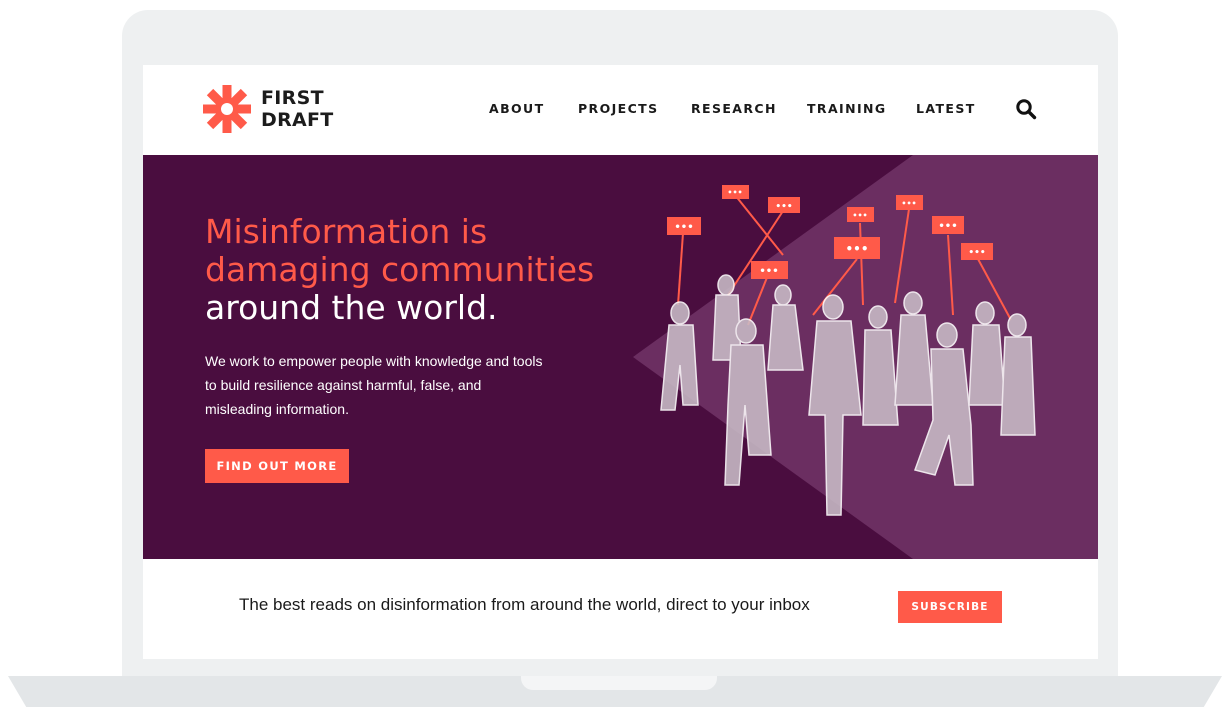  I want to click on hero-headline-accent-1: Misinformation is, so click(346, 231).